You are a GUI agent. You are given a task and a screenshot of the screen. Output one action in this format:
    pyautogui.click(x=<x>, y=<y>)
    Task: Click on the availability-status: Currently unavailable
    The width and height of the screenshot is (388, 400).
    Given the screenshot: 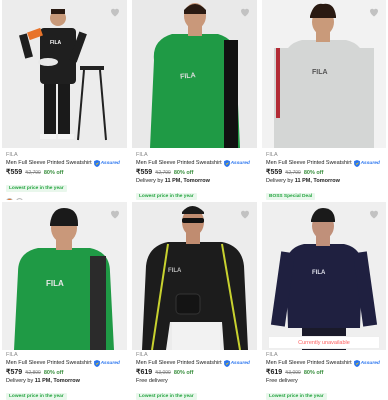 What is the action you would take?
    pyautogui.click(x=324, y=342)
    